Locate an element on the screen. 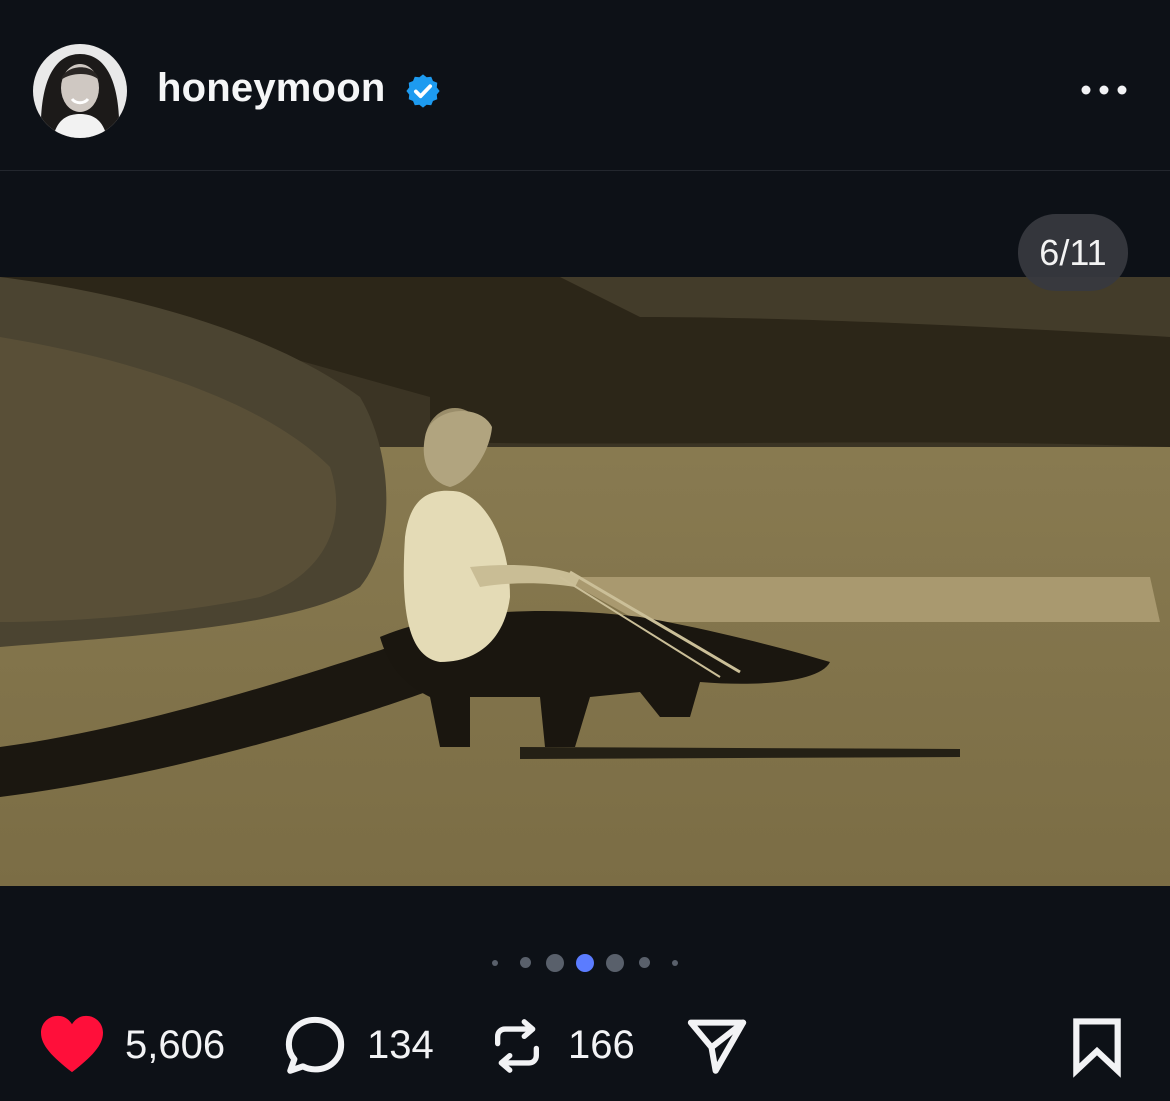 The image size is (1170, 1101). heart-filled-icon is located at coordinates (72, 1044).